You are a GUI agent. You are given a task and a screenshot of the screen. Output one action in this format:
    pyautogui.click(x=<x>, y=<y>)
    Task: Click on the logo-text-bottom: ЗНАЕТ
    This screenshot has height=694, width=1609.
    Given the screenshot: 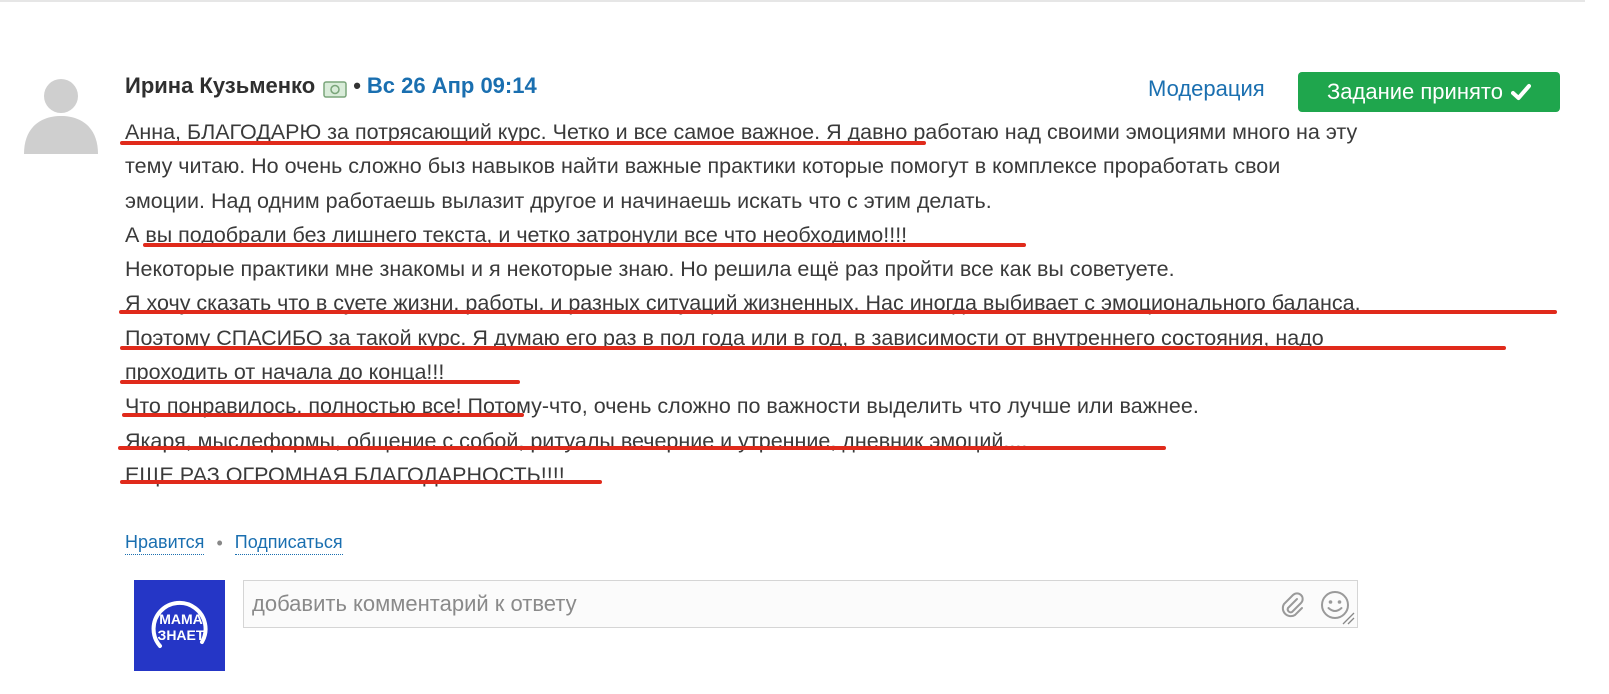 What is the action you would take?
    pyautogui.click(x=180, y=635)
    